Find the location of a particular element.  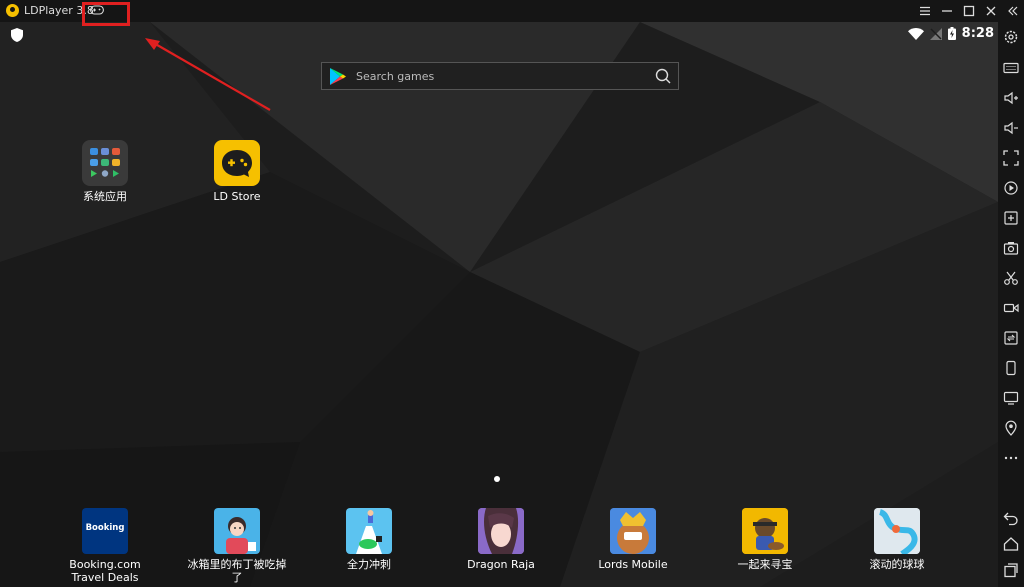

app-sprint: 全力冲刺 is located at coordinates (369, 539).